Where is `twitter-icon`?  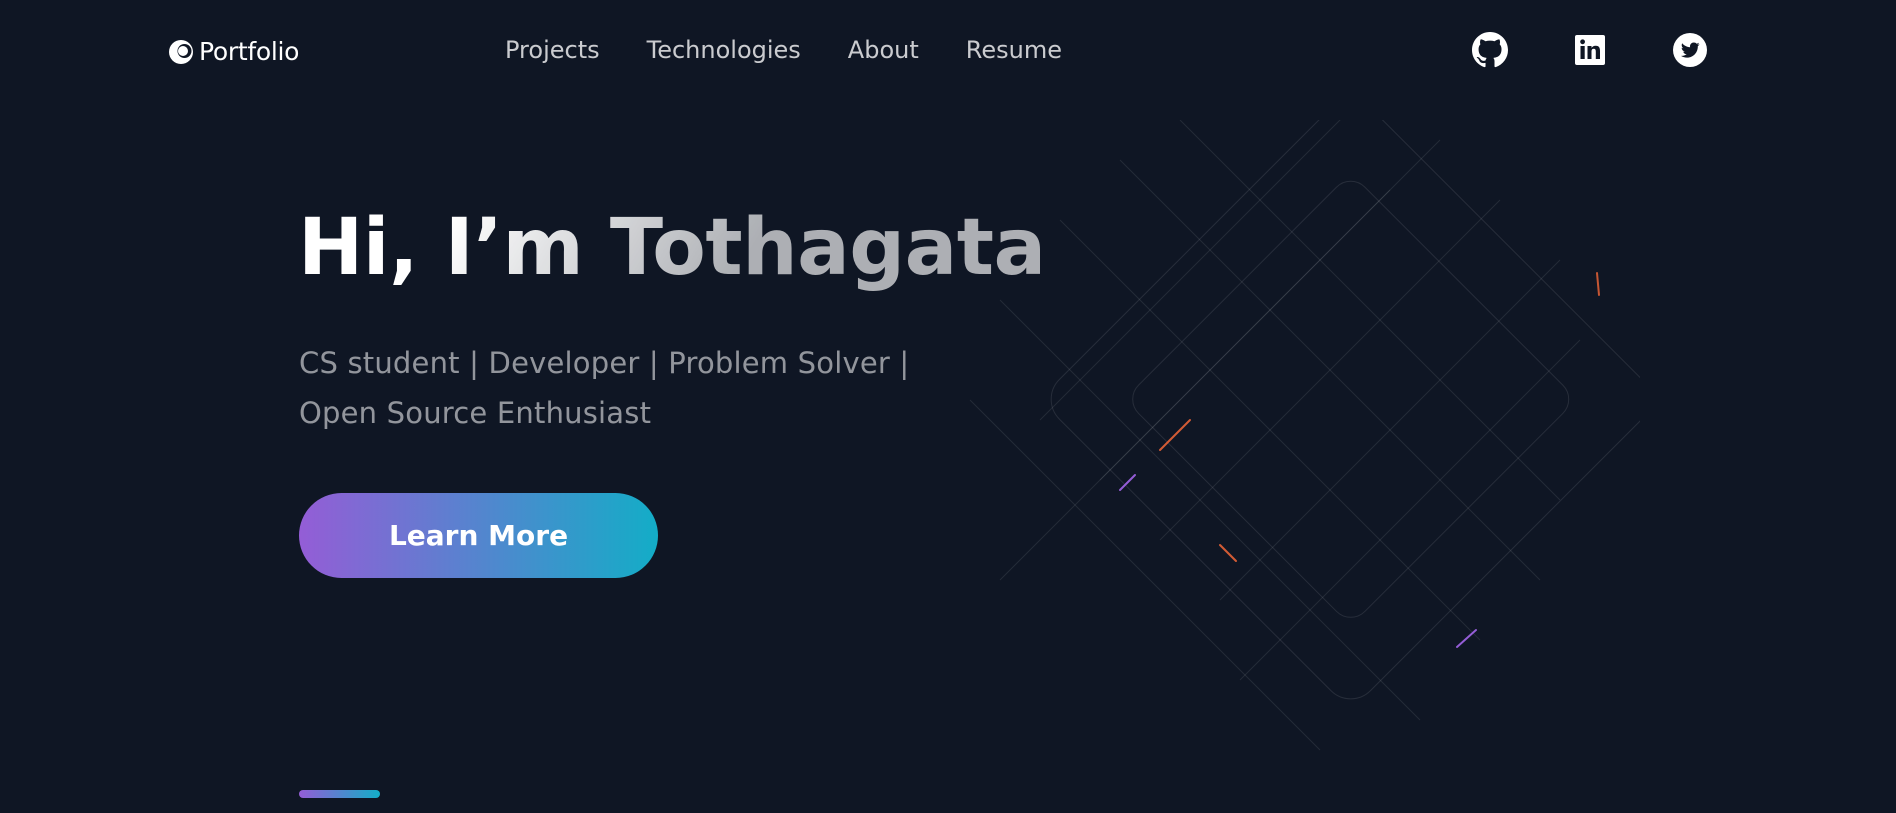 twitter-icon is located at coordinates (1690, 50).